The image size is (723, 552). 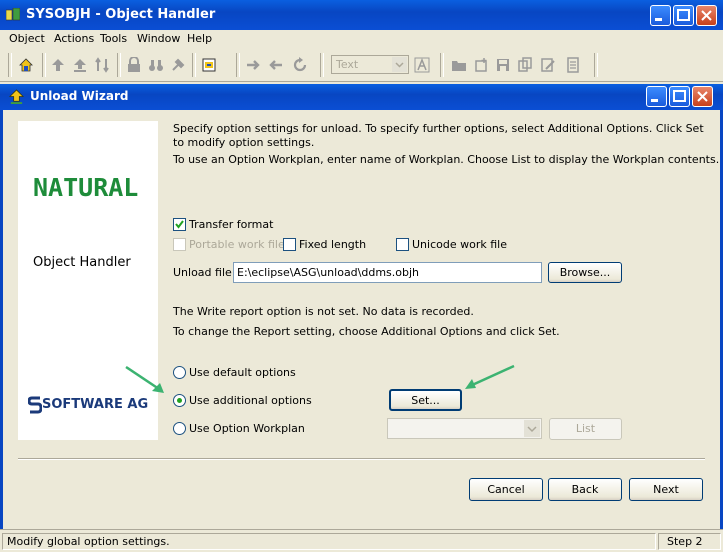 I want to click on next-button: Next, so click(x=666, y=489).